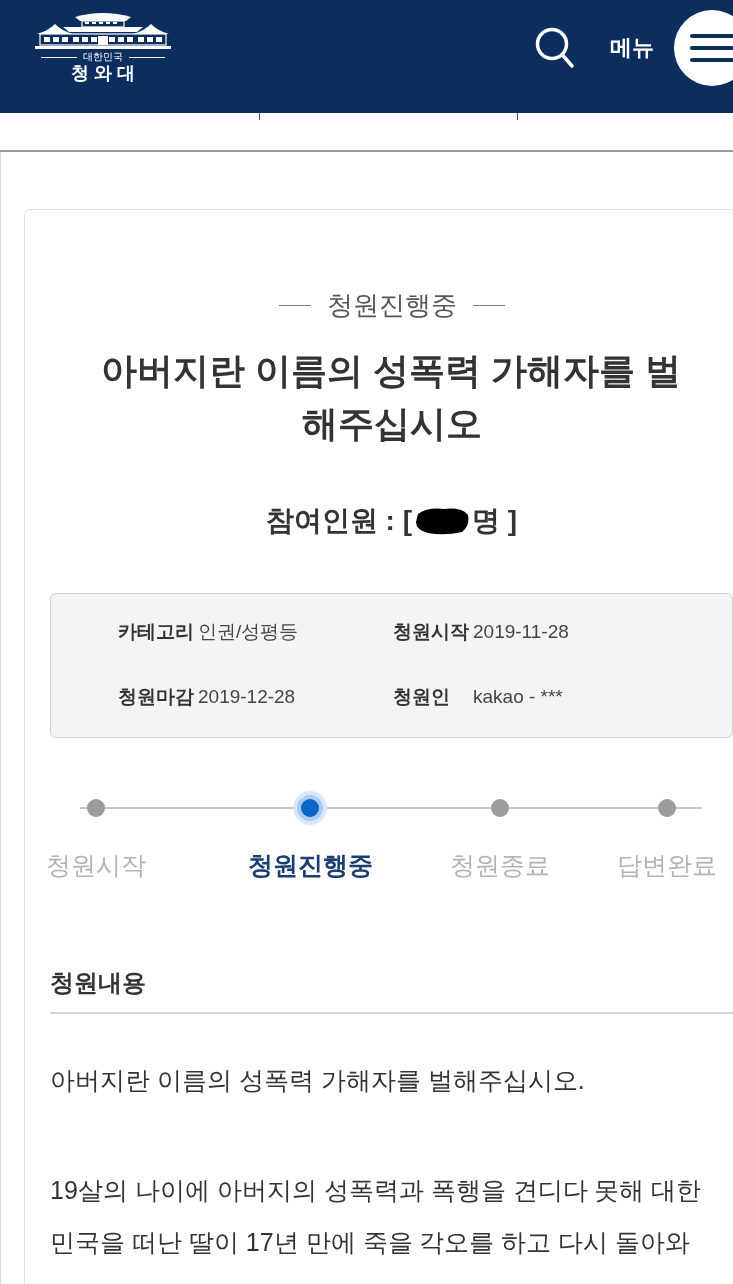 This screenshot has height=1284, width=733. I want to click on detail-label: 청원시작, so click(431, 631).